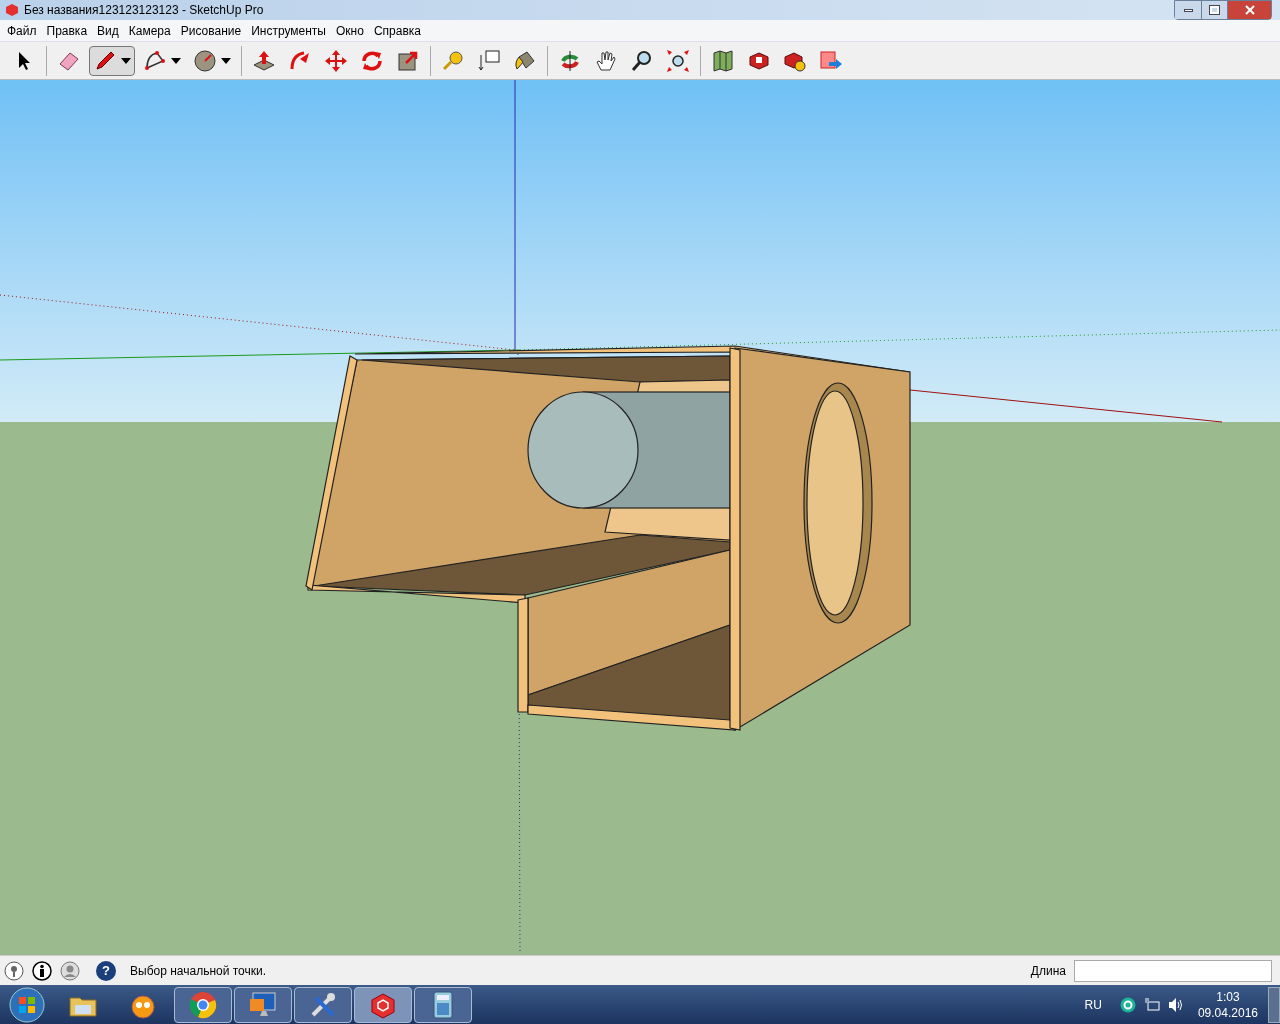 This screenshot has height=1024, width=1280. Describe the element at coordinates (1048, 971) in the screenshot. I see `measurement-label: Длина` at that location.